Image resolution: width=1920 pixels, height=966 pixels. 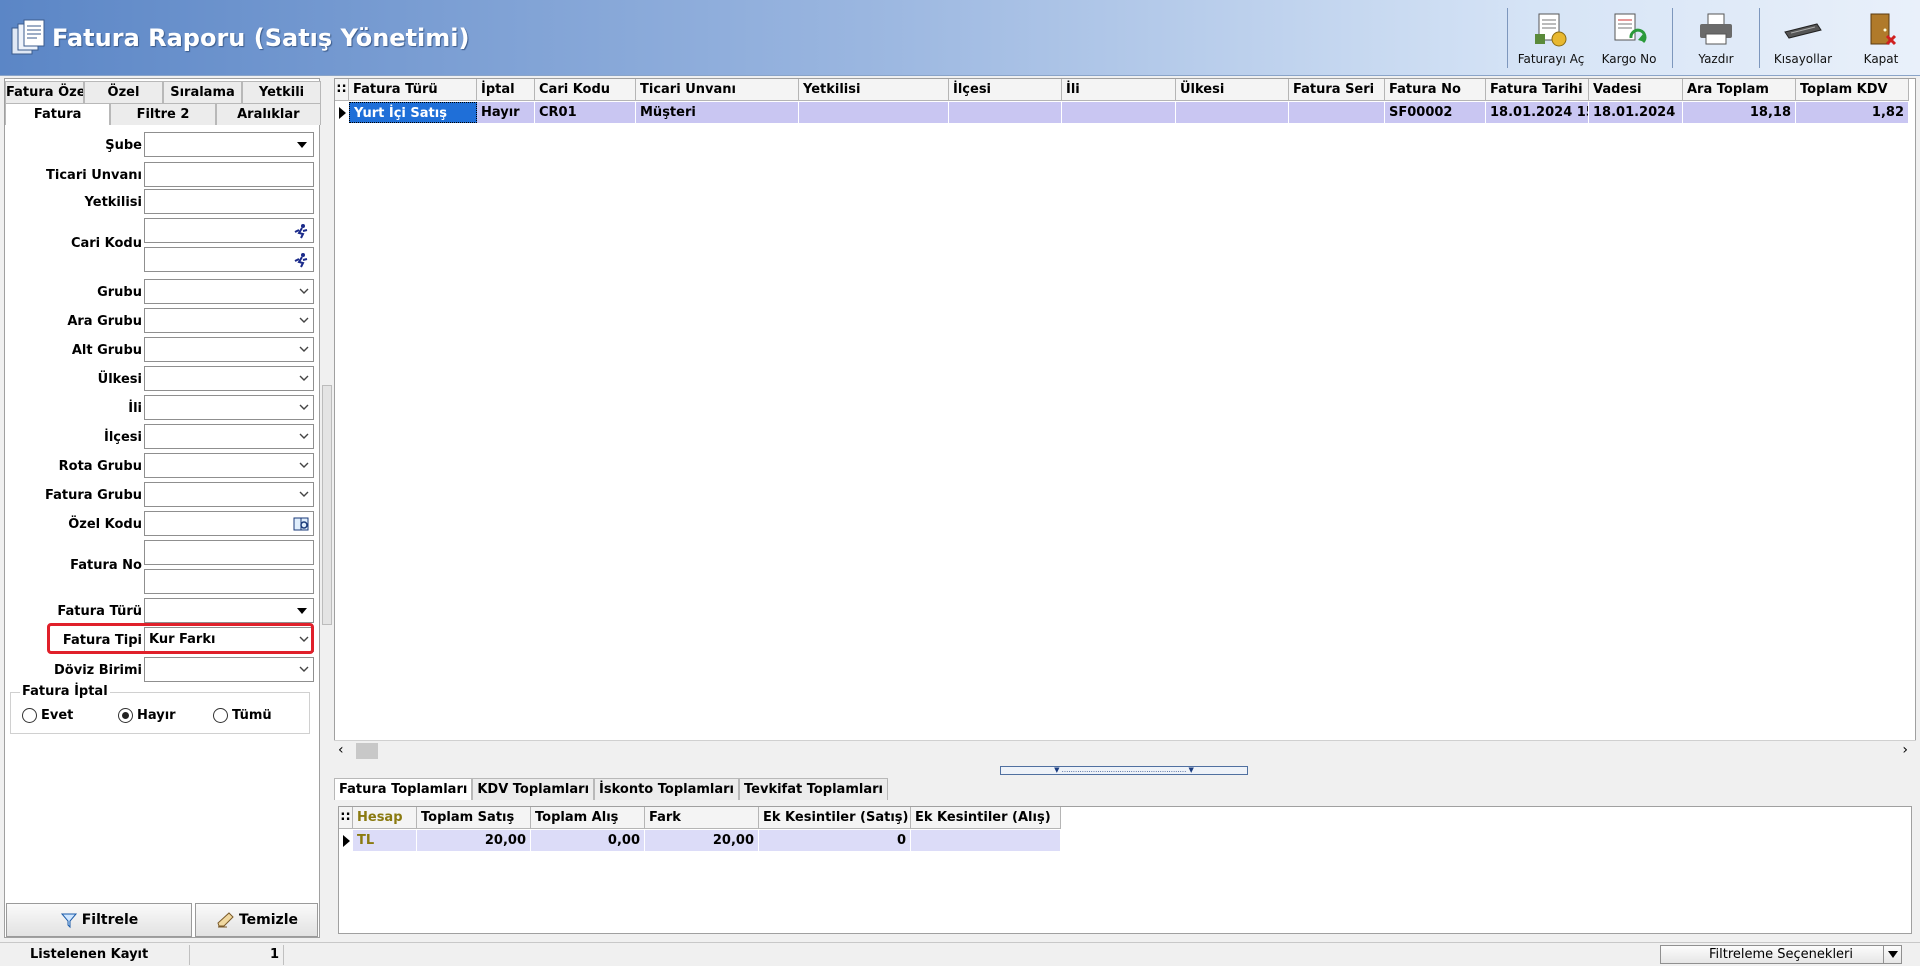 What do you see at coordinates (474, 818) in the screenshot?
I see `column-header: Toplam Satış` at bounding box center [474, 818].